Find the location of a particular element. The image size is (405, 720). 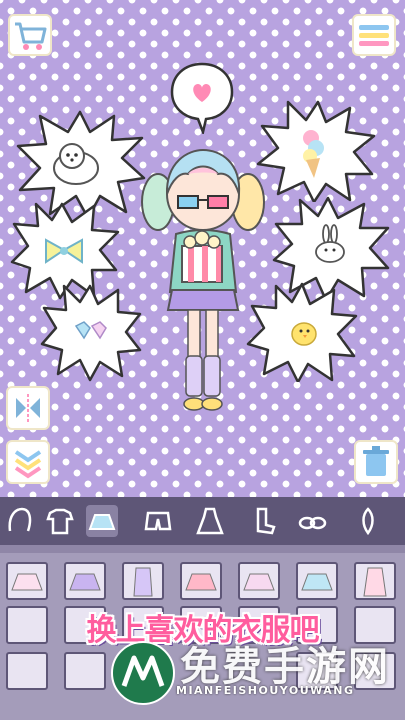

tab-hair is located at coordinates (20, 521).